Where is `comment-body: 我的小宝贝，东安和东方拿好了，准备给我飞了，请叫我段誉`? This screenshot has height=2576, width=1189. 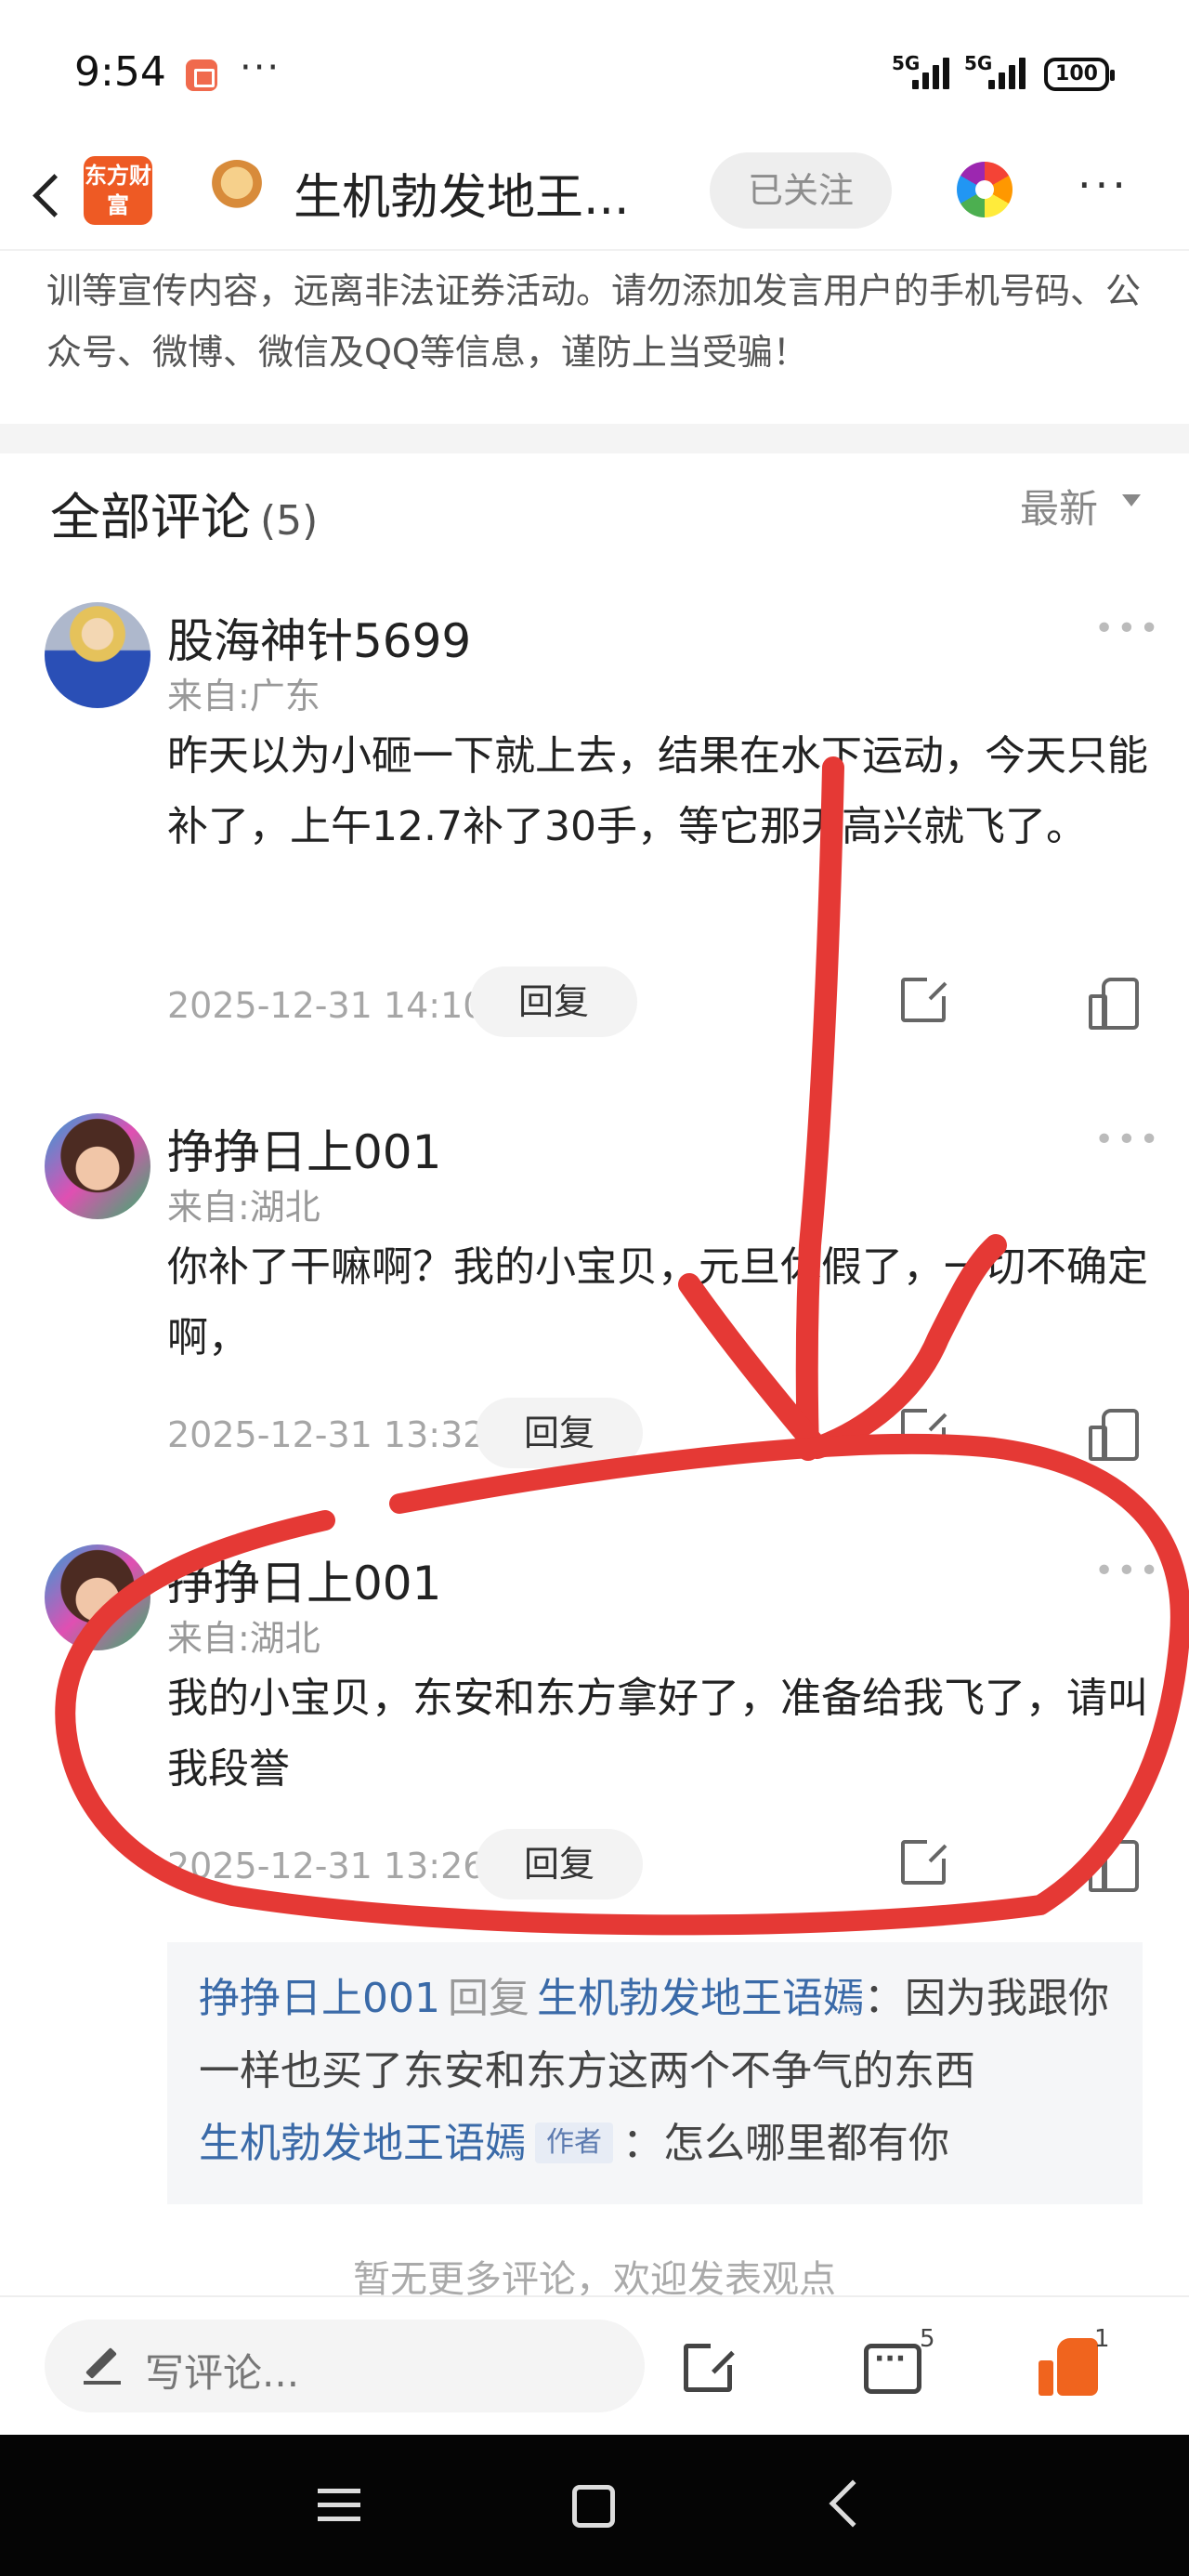
comment-body: 我的小宝贝，东安和东方拿好了，准备给我飞了，请叫我段誉 is located at coordinates (657, 1734).